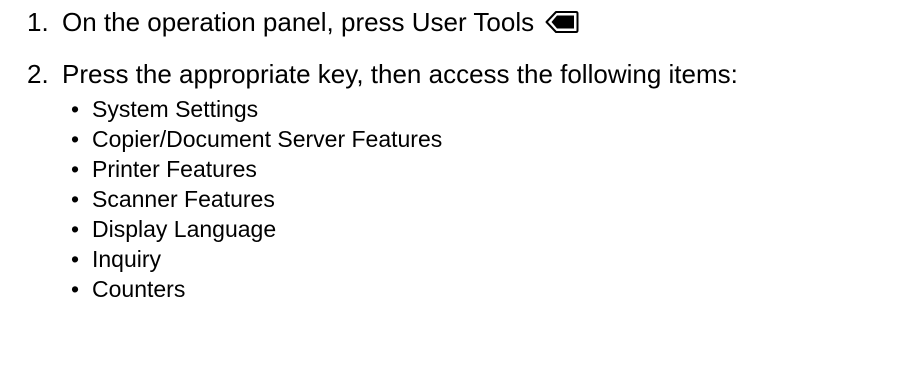 This screenshot has height=365, width=898. I want to click on step-text: On the operation panel, press User Tools, so click(298, 22).